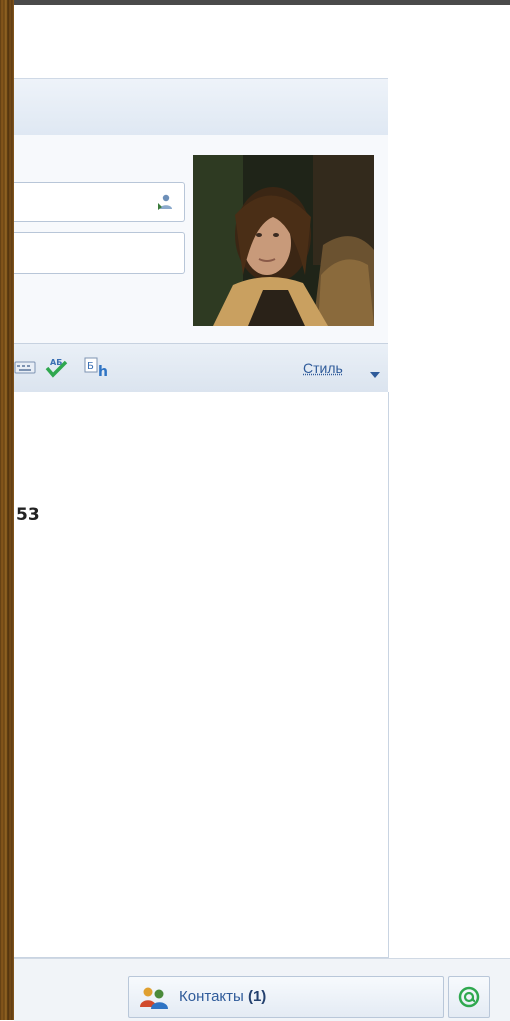 This screenshot has width=510, height=1021. Describe the element at coordinates (283, 240) in the screenshot. I see `contact-avatar-photo` at that location.